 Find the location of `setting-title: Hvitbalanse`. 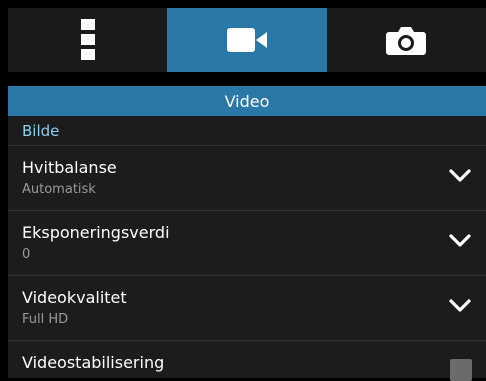

setting-title: Hvitbalanse is located at coordinates (69, 167).